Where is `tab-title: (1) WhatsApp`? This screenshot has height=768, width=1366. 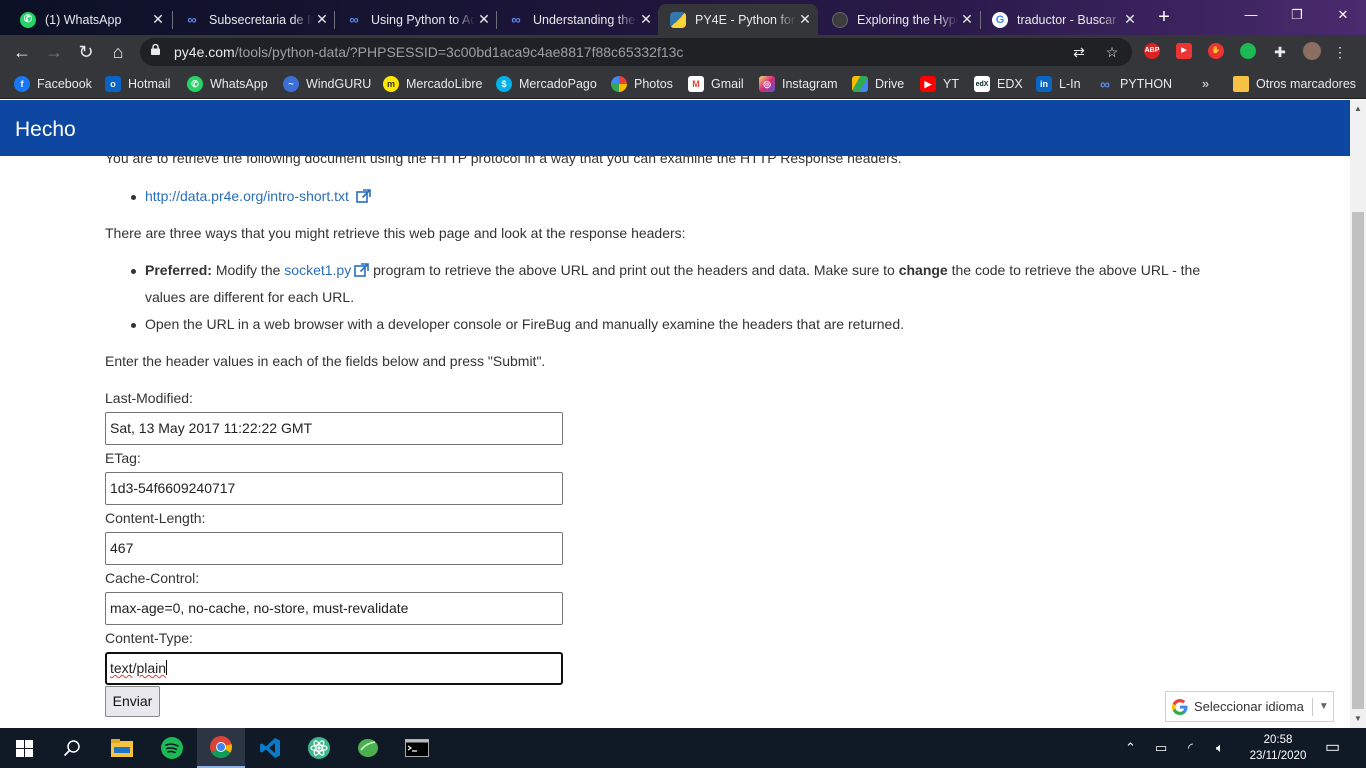
tab-title: (1) WhatsApp is located at coordinates (83, 19).